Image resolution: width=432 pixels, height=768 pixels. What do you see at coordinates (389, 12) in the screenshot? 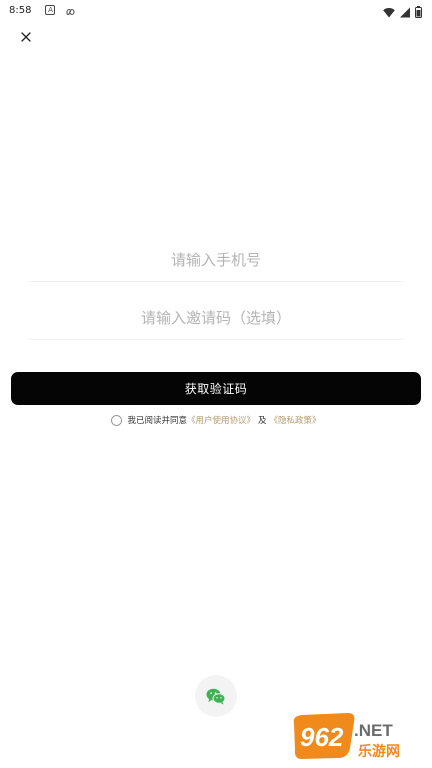
I see `wifi-icon` at bounding box center [389, 12].